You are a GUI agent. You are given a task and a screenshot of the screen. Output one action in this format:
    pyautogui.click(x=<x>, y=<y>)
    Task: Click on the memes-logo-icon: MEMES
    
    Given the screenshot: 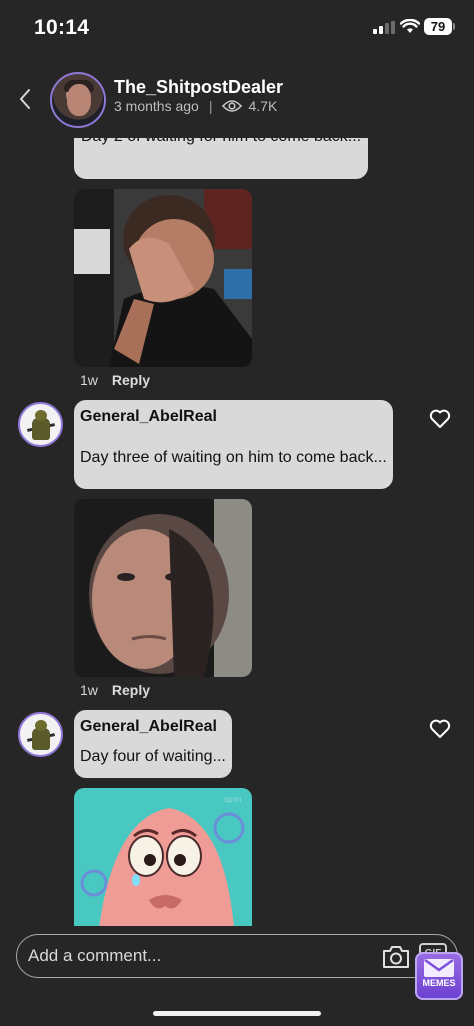 What is the action you would take?
    pyautogui.click(x=439, y=976)
    